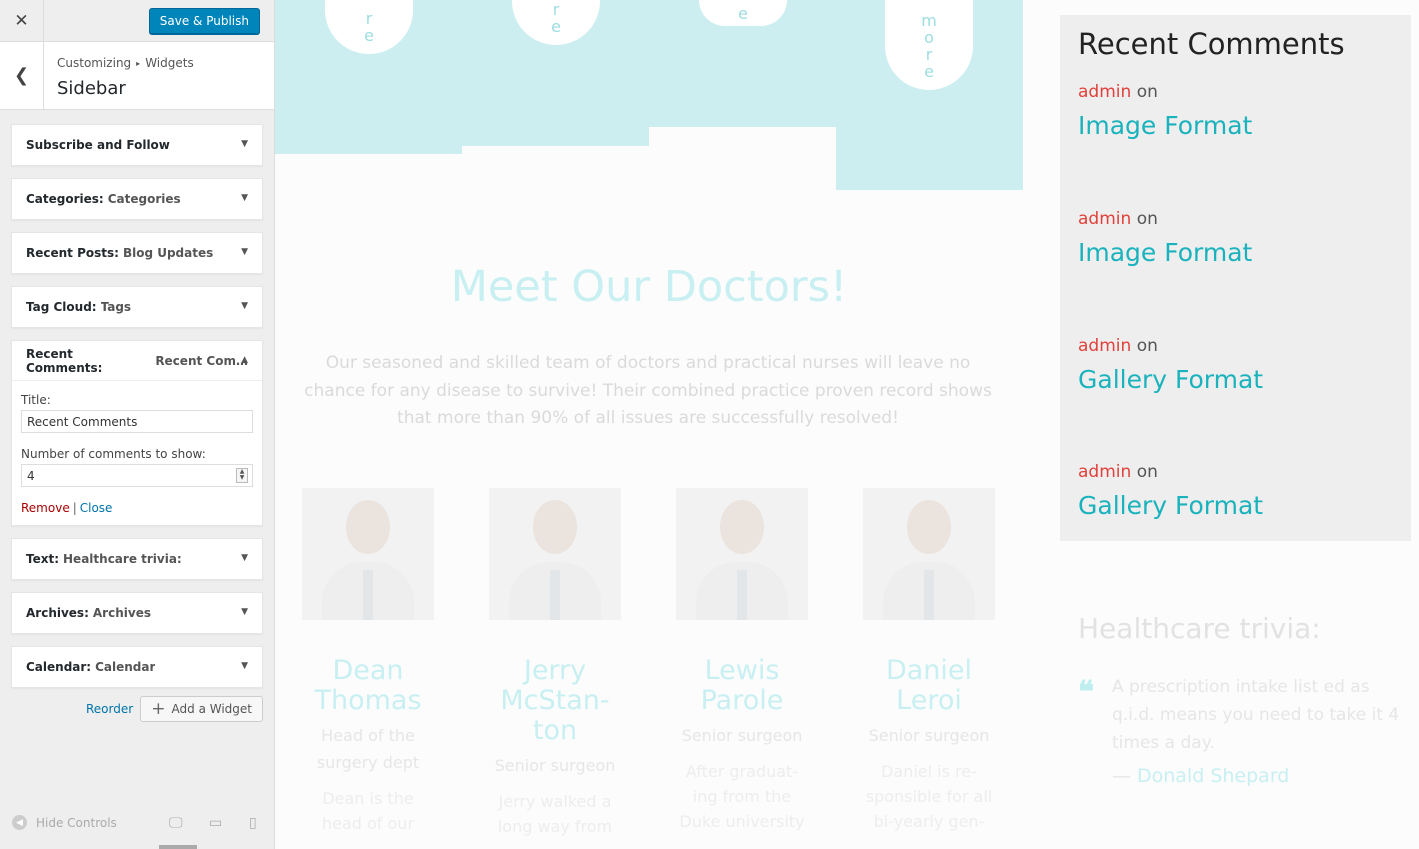 Image resolution: width=1419 pixels, height=849 pixels. I want to click on widget-header: Calendar: Calendar ▼, so click(137, 667).